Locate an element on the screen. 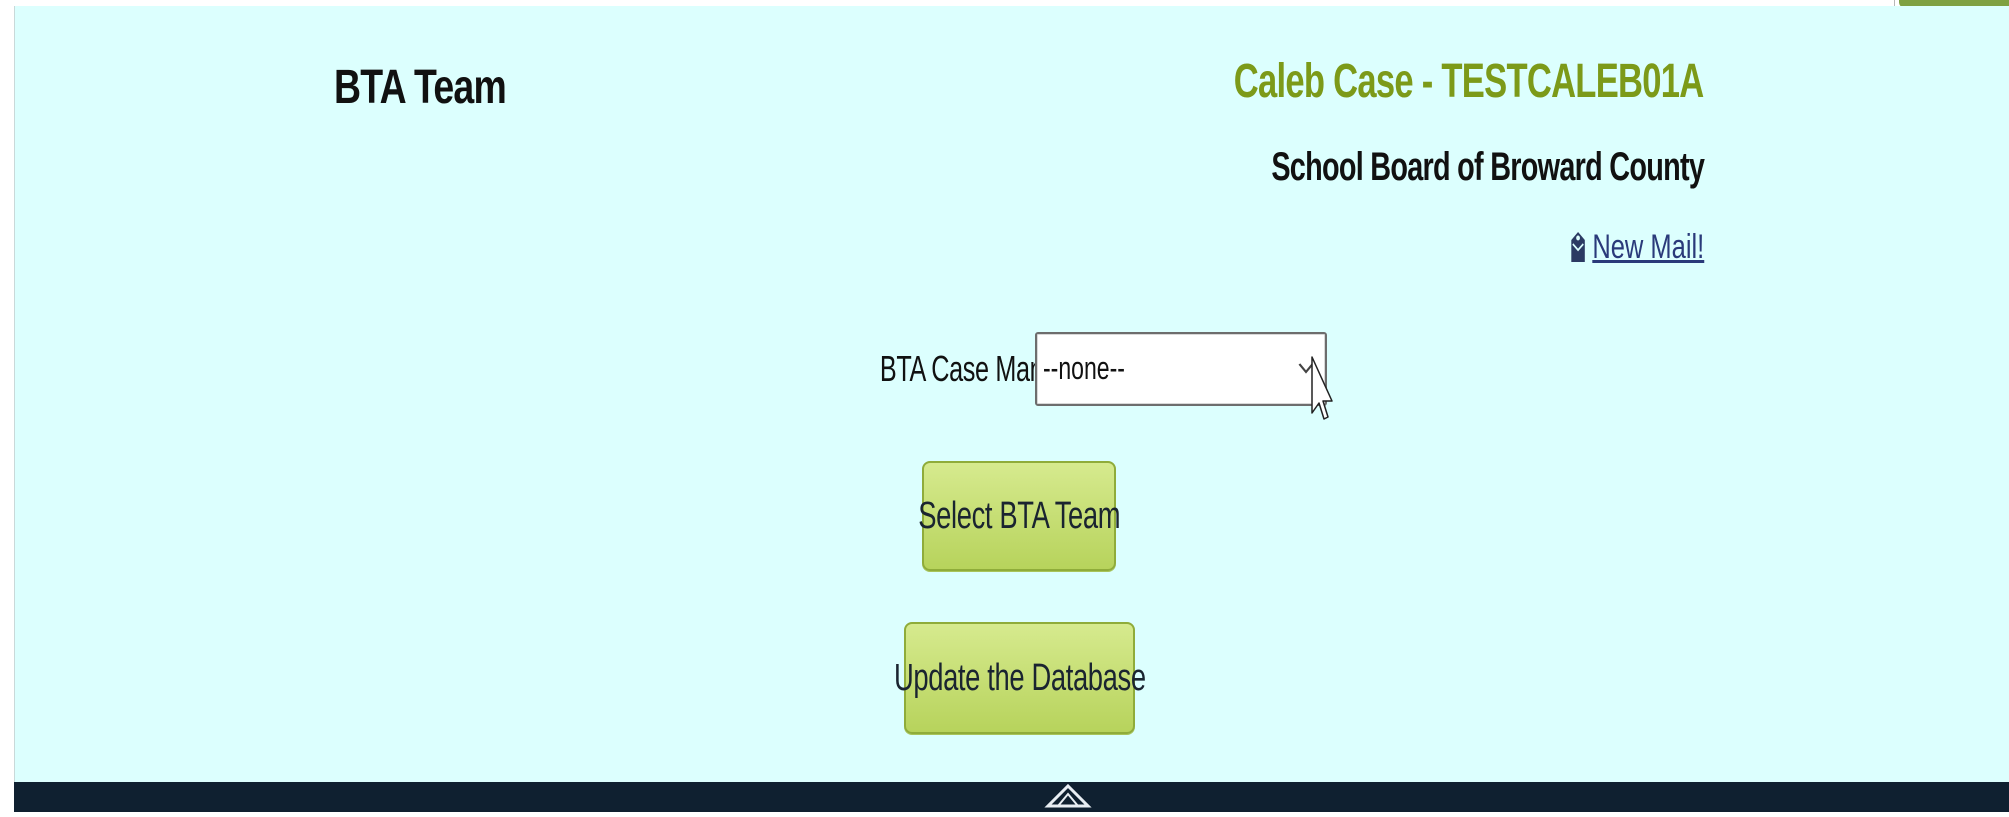 Image resolution: width=2009 pixels, height=817 pixels. case-manager-selected-value: --none-- is located at coordinates (1084, 368).